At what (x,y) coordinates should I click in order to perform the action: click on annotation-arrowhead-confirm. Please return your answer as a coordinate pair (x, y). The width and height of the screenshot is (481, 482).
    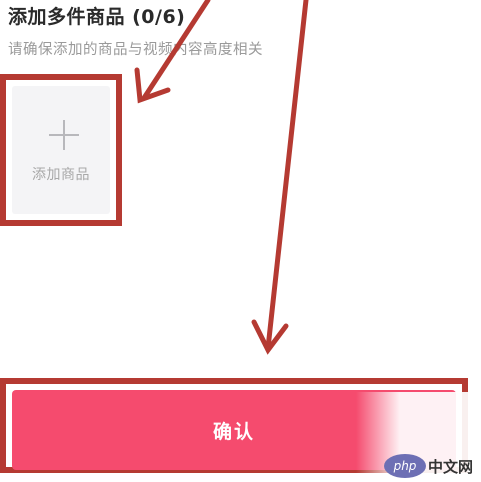
    Looking at the image, I should click on (270, 337).